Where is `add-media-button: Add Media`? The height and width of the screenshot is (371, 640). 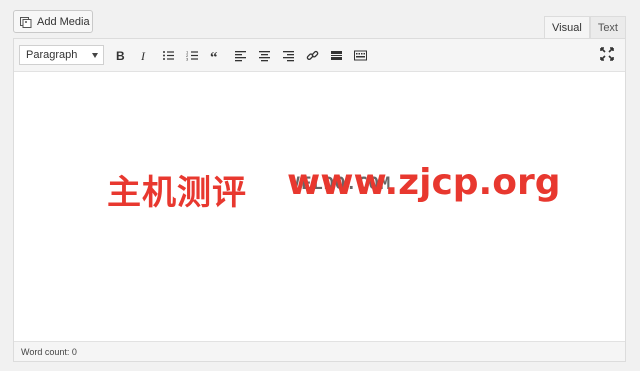
add-media-button: Add Media is located at coordinates (53, 21).